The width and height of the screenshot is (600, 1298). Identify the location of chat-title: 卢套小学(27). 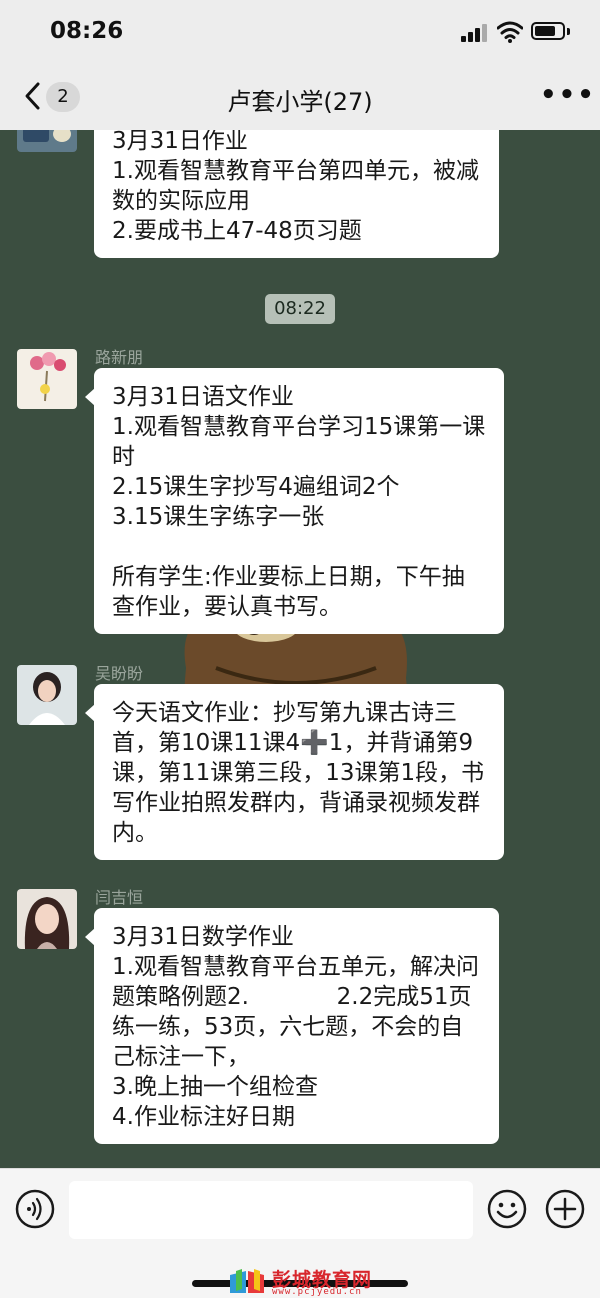
(300, 99).